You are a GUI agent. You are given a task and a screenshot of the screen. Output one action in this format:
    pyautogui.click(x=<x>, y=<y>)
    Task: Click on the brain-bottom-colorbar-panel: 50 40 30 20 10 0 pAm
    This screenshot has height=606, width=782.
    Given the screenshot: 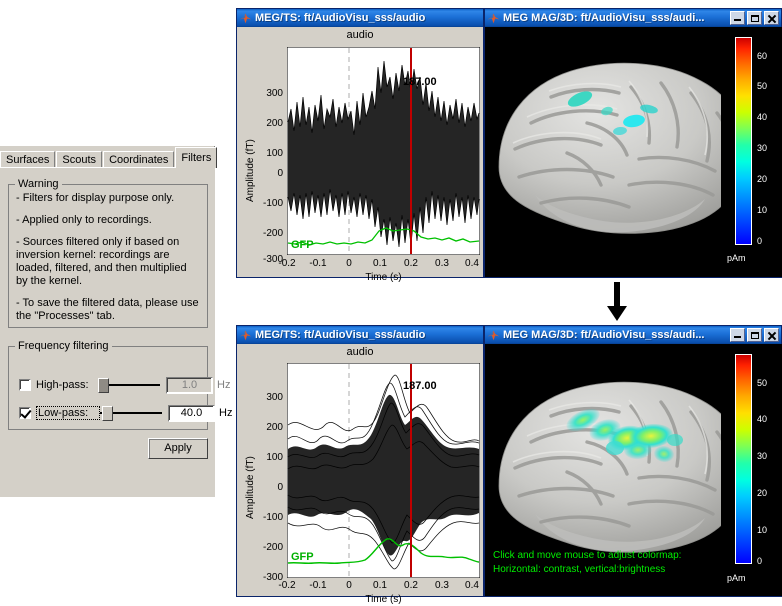 What is the action you would take?
    pyautogui.click(x=751, y=470)
    